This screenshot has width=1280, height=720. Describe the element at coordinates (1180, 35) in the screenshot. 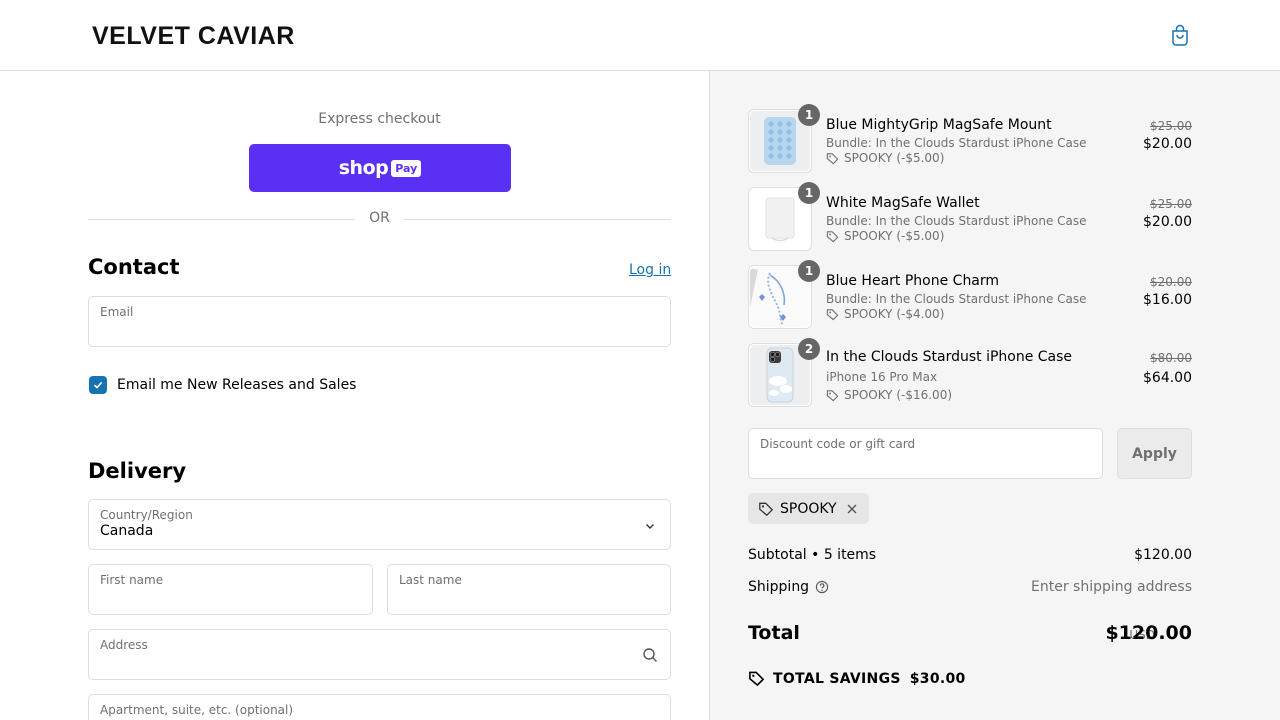

I see `shopping-bag-icon` at that location.